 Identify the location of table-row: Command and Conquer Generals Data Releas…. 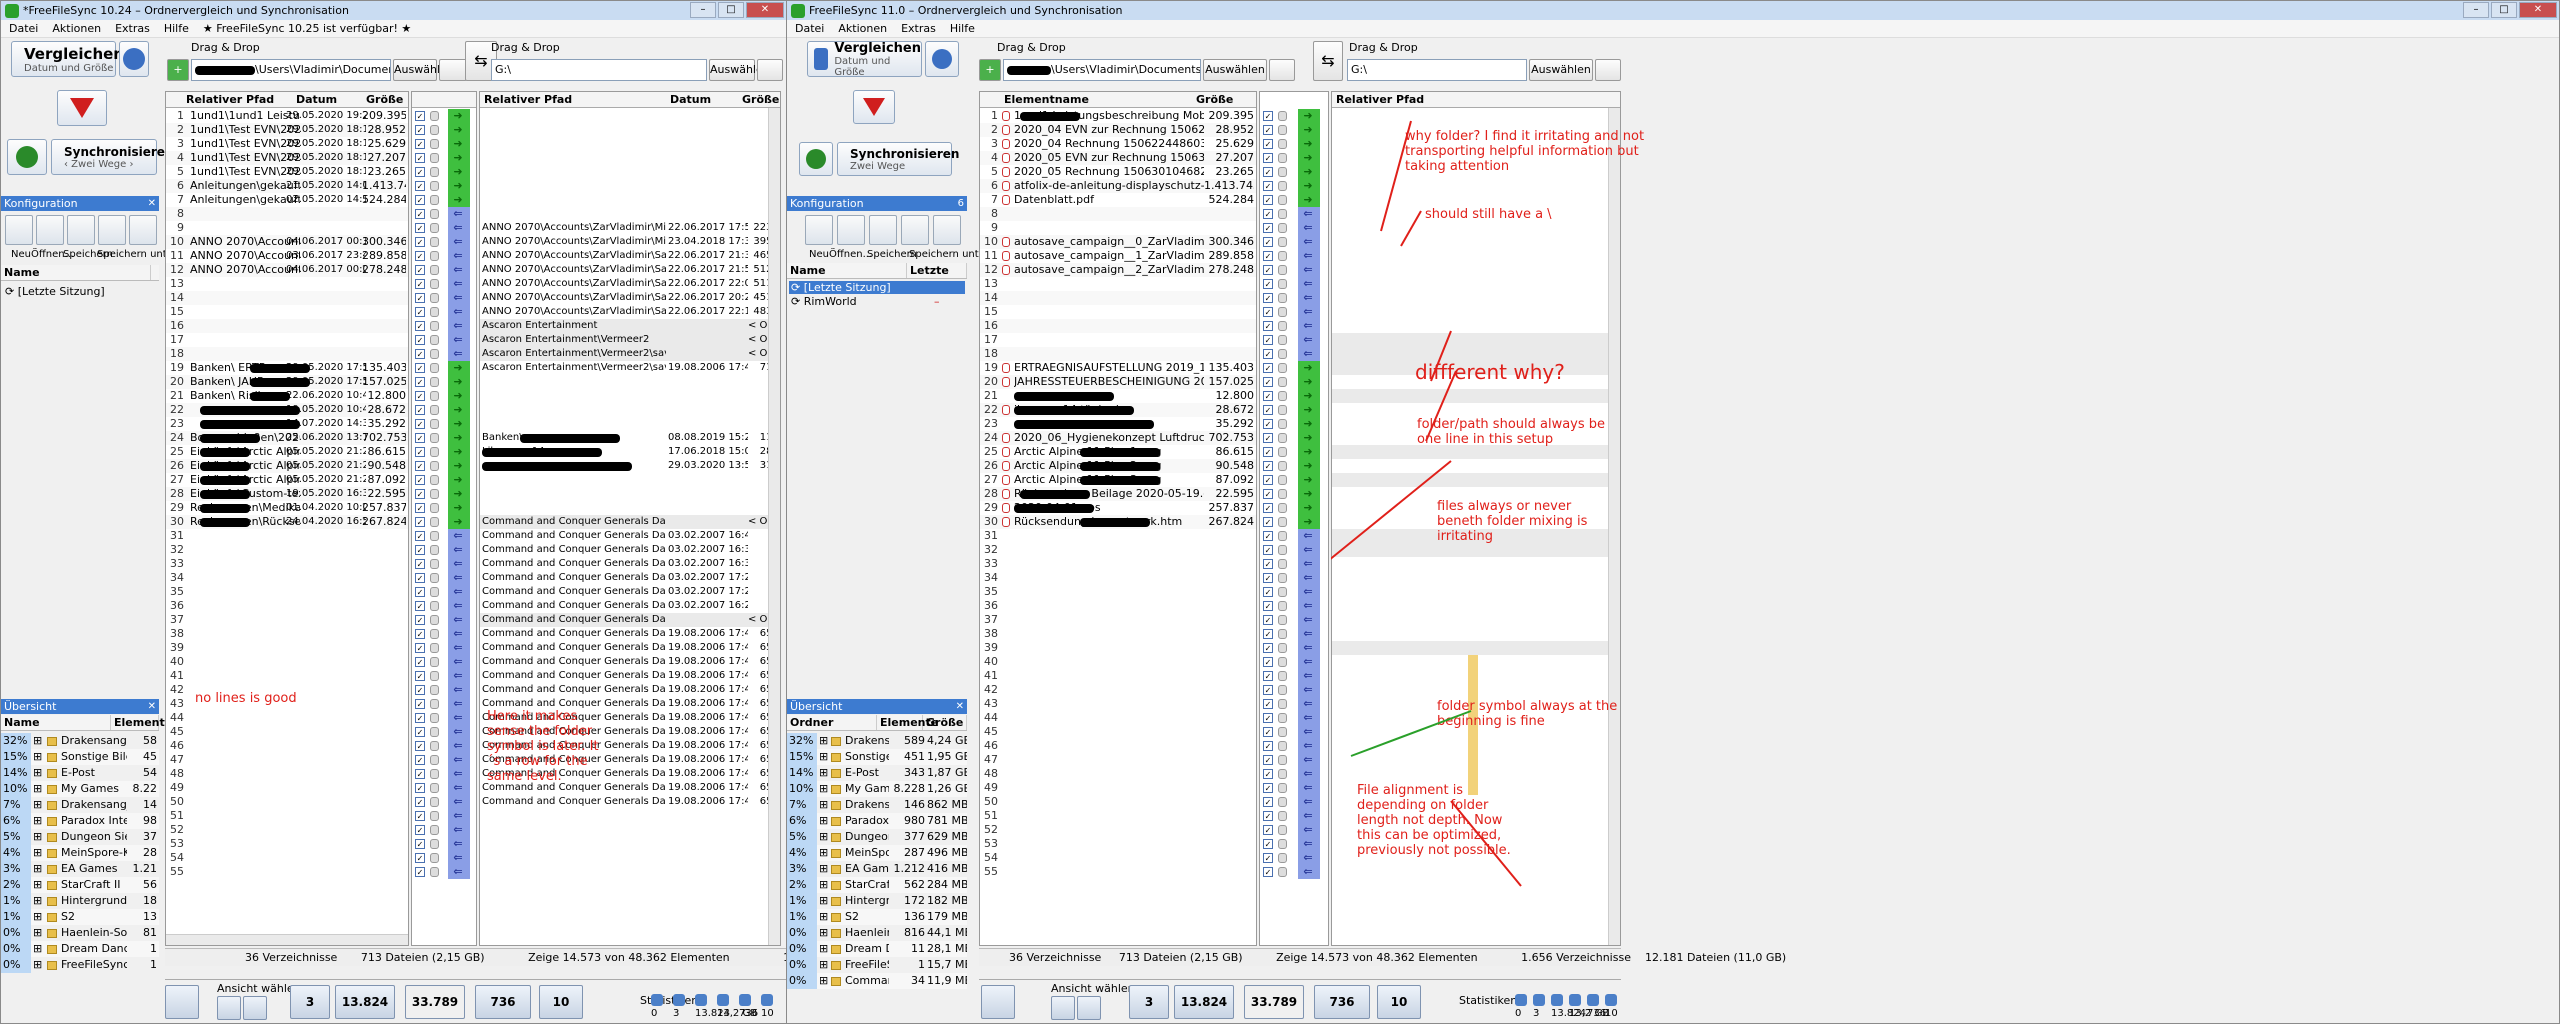
(630, 564).